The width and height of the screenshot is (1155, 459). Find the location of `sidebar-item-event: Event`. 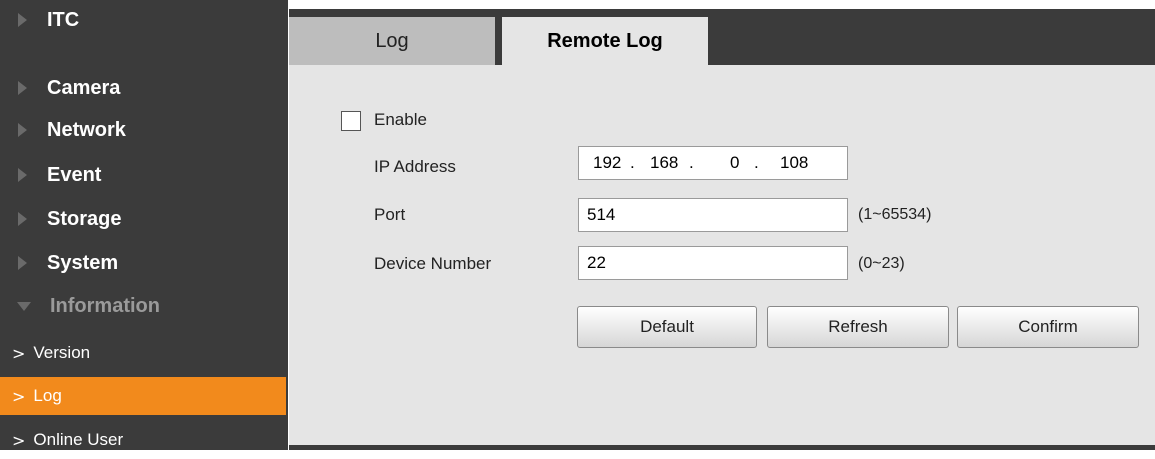

sidebar-item-event: Event is located at coordinates (144, 175).